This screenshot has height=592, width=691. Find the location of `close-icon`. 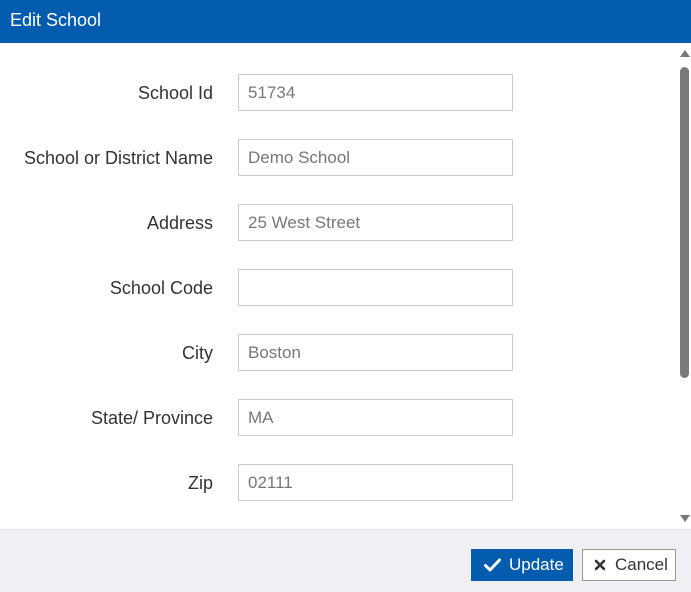

close-icon is located at coordinates (600, 565).